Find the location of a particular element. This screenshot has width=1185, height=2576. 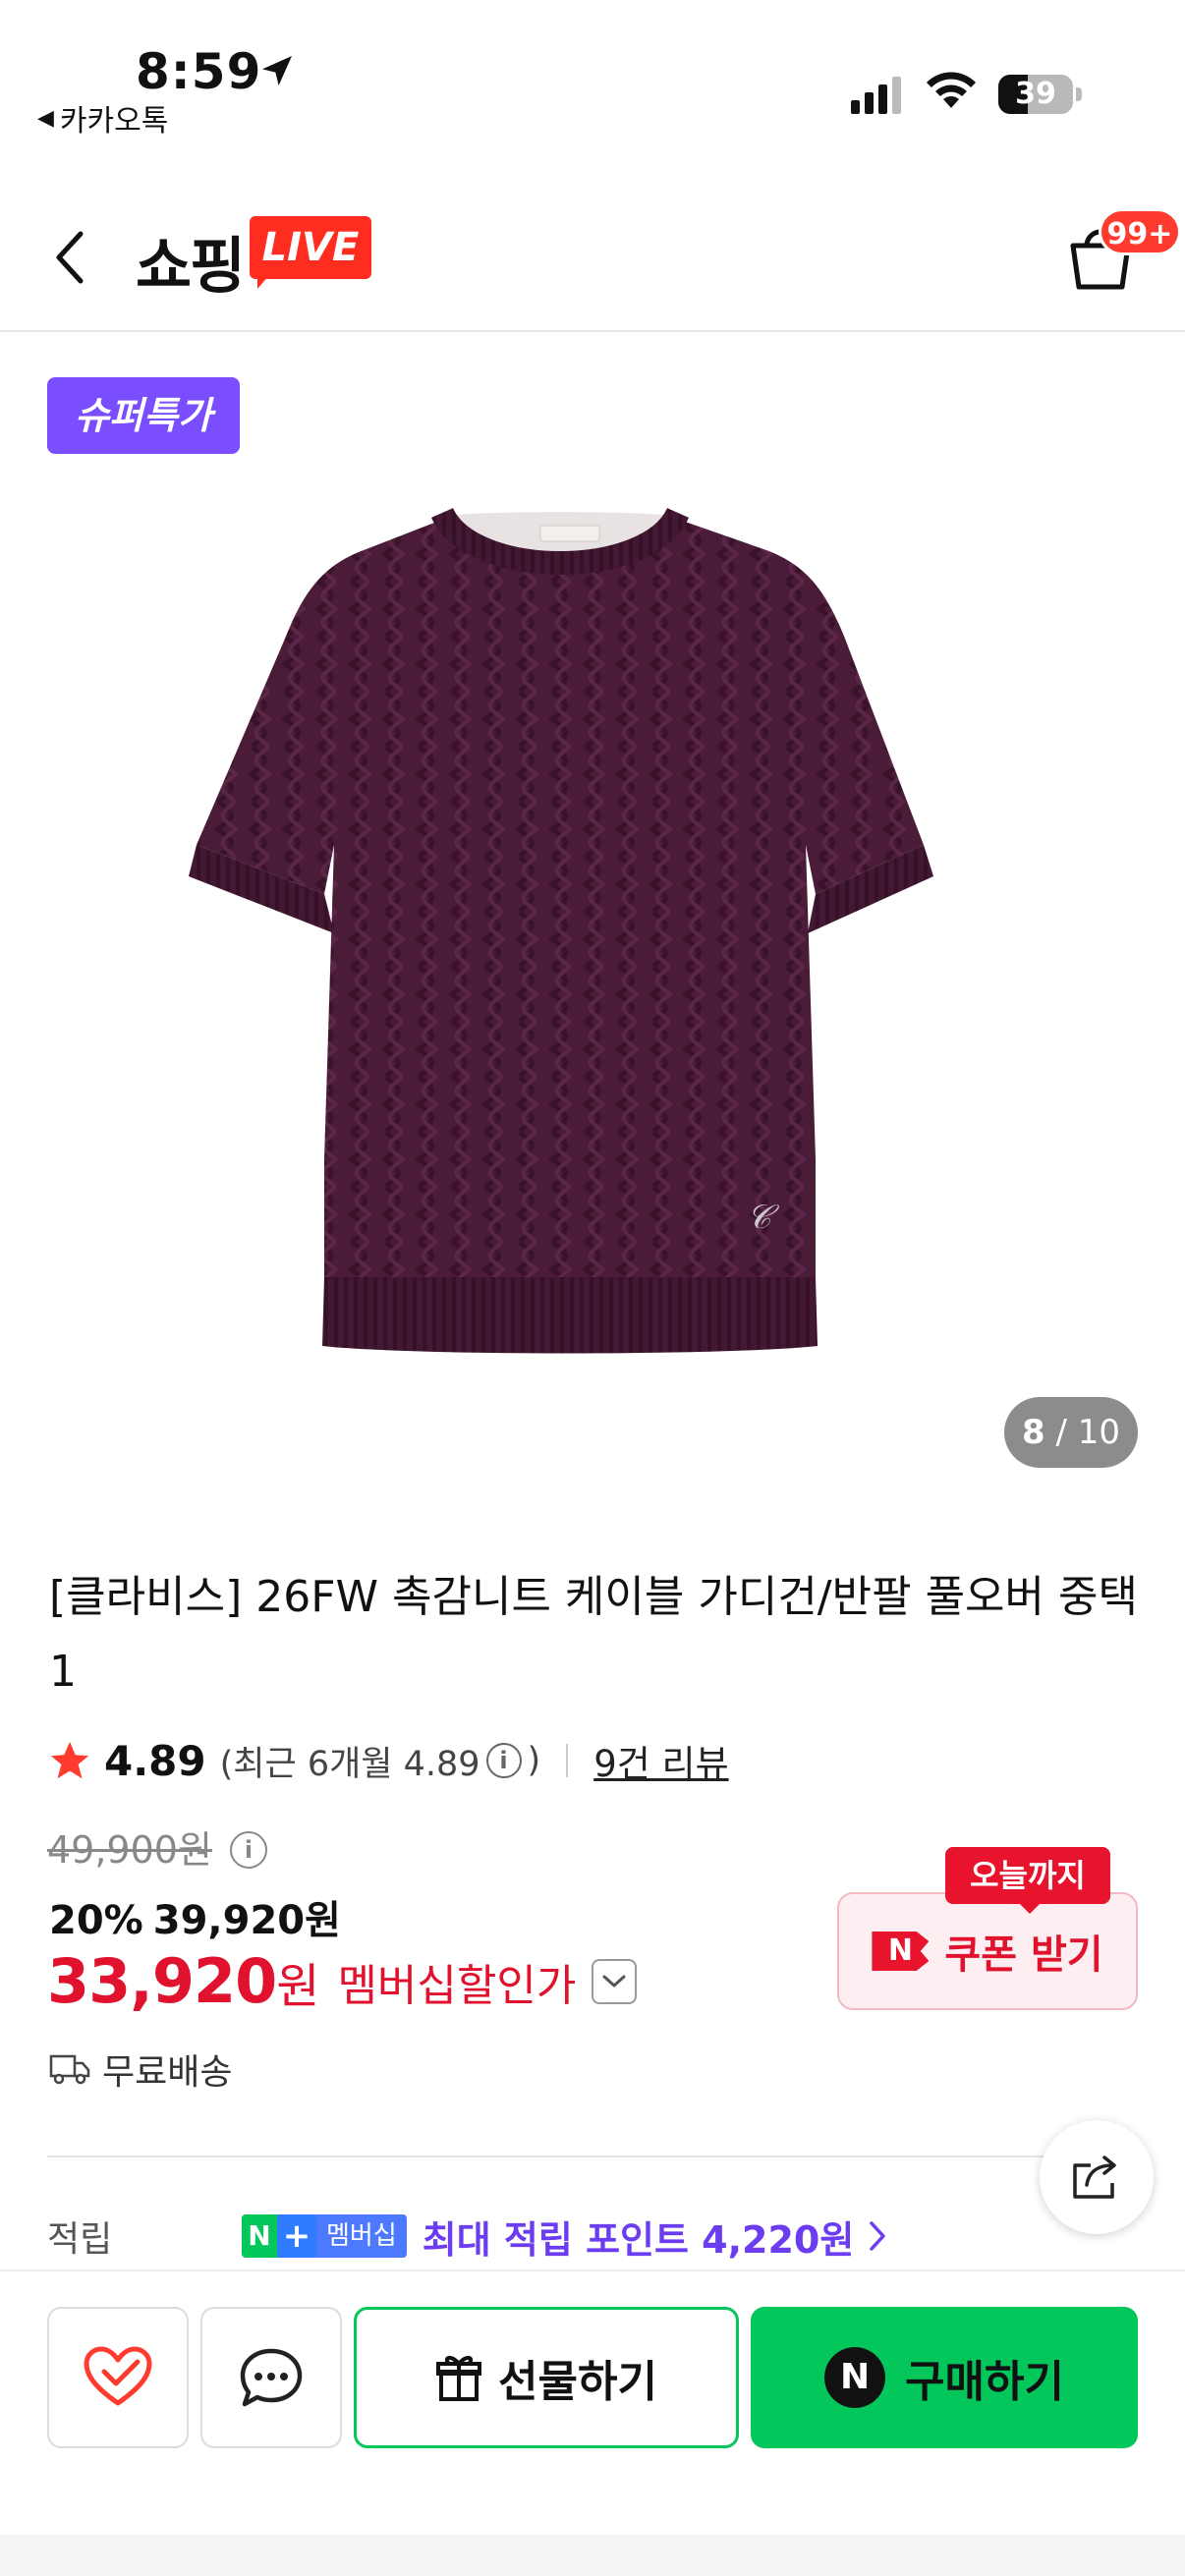

super-deal-badge: 슈퍼특가 is located at coordinates (144, 415).